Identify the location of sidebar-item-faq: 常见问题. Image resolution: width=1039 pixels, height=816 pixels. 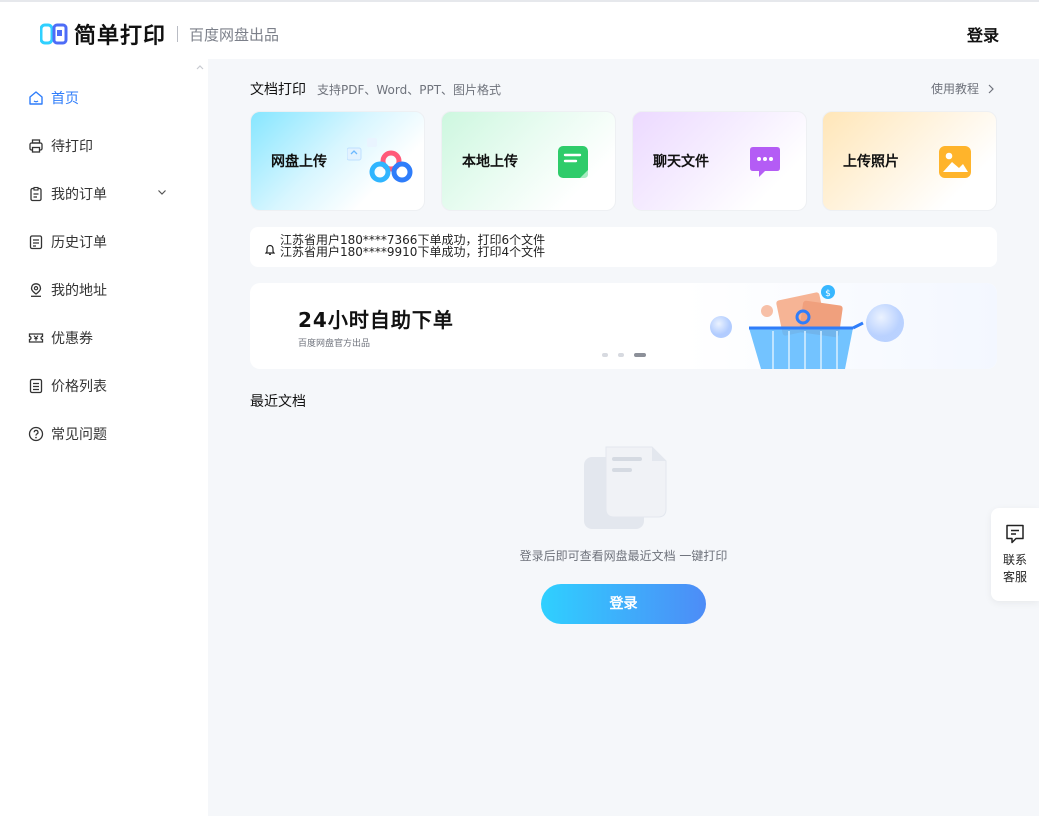
(103, 434).